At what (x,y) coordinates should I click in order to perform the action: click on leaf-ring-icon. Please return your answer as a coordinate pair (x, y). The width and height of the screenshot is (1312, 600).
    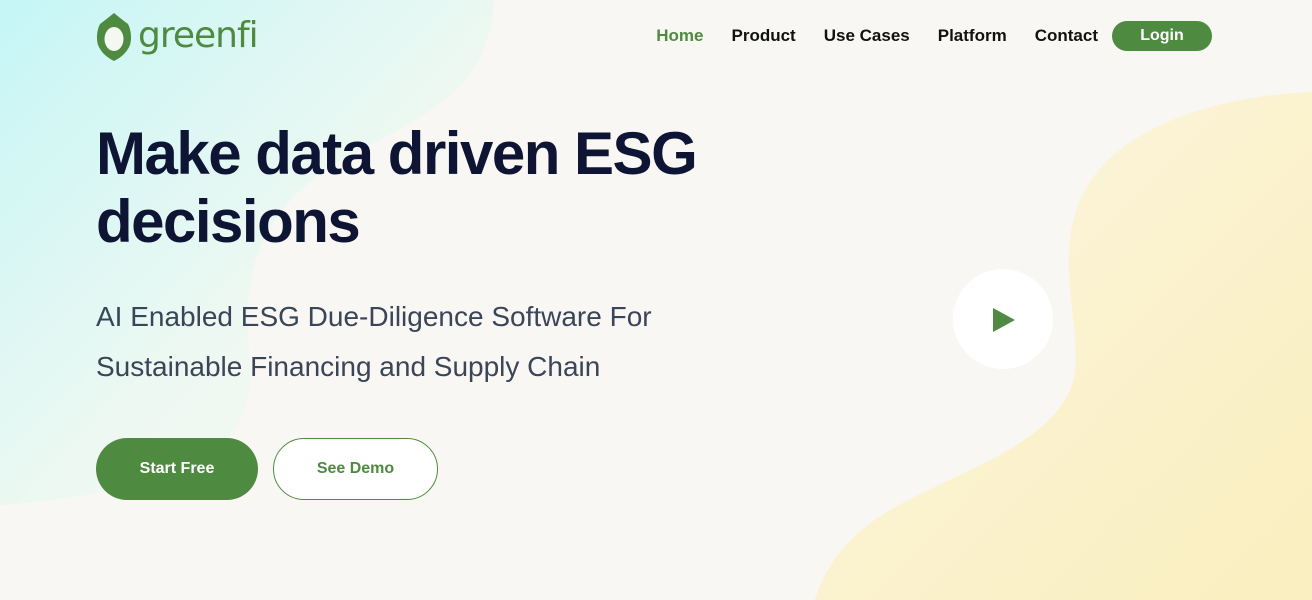
    Looking at the image, I should click on (114, 37).